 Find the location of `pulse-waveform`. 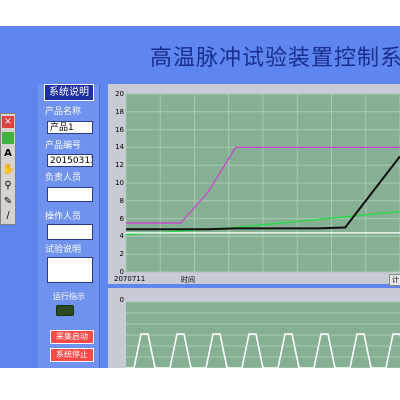

pulse-waveform is located at coordinates (263, 351).